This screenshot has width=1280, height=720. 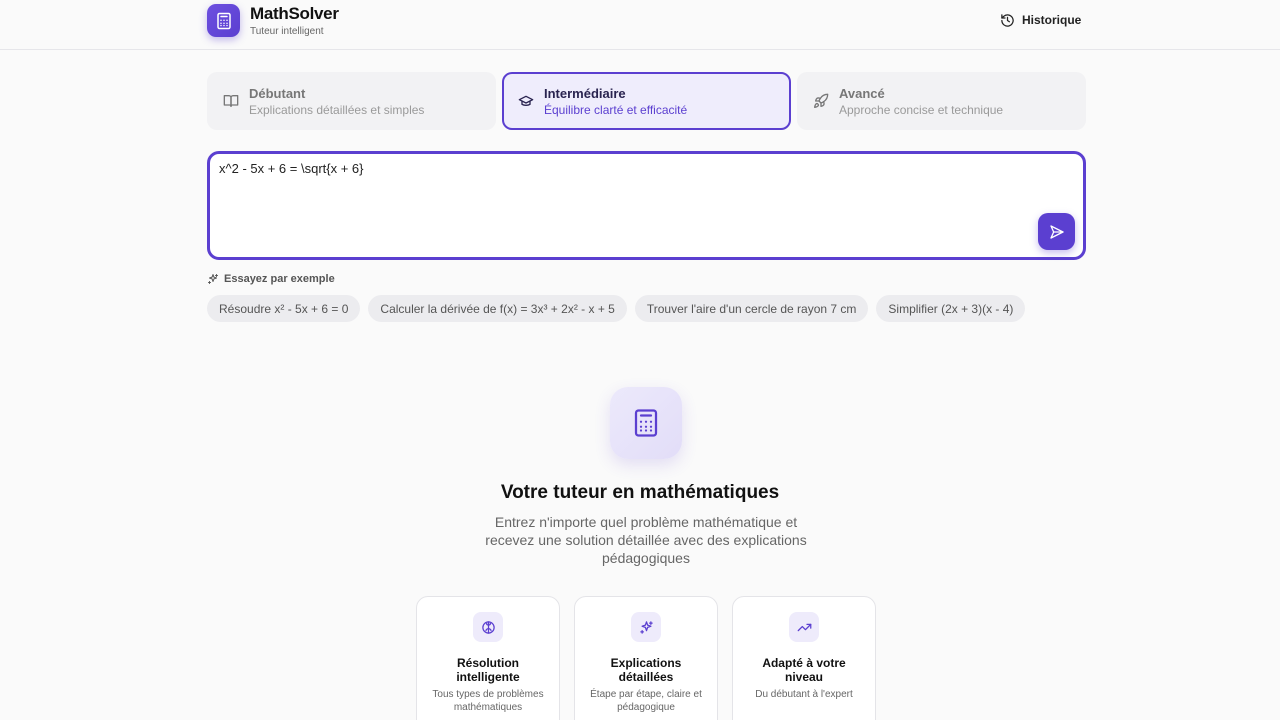 I want to click on level-title: Intermédiaire, so click(x=585, y=93).